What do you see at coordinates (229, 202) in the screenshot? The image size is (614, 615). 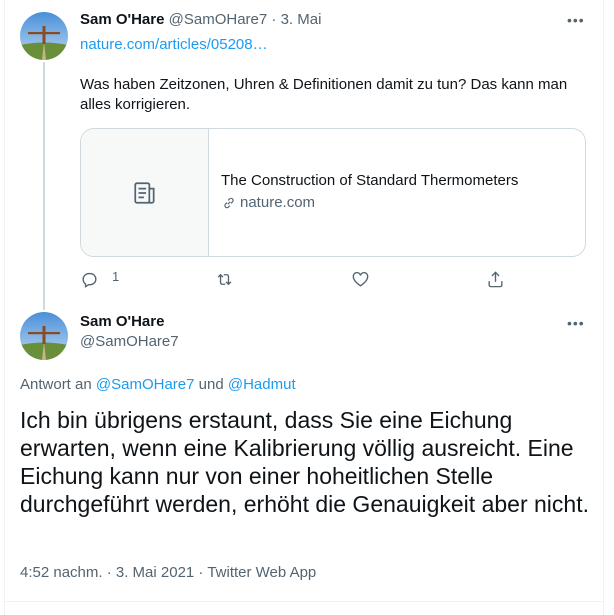 I see `link-icon` at bounding box center [229, 202].